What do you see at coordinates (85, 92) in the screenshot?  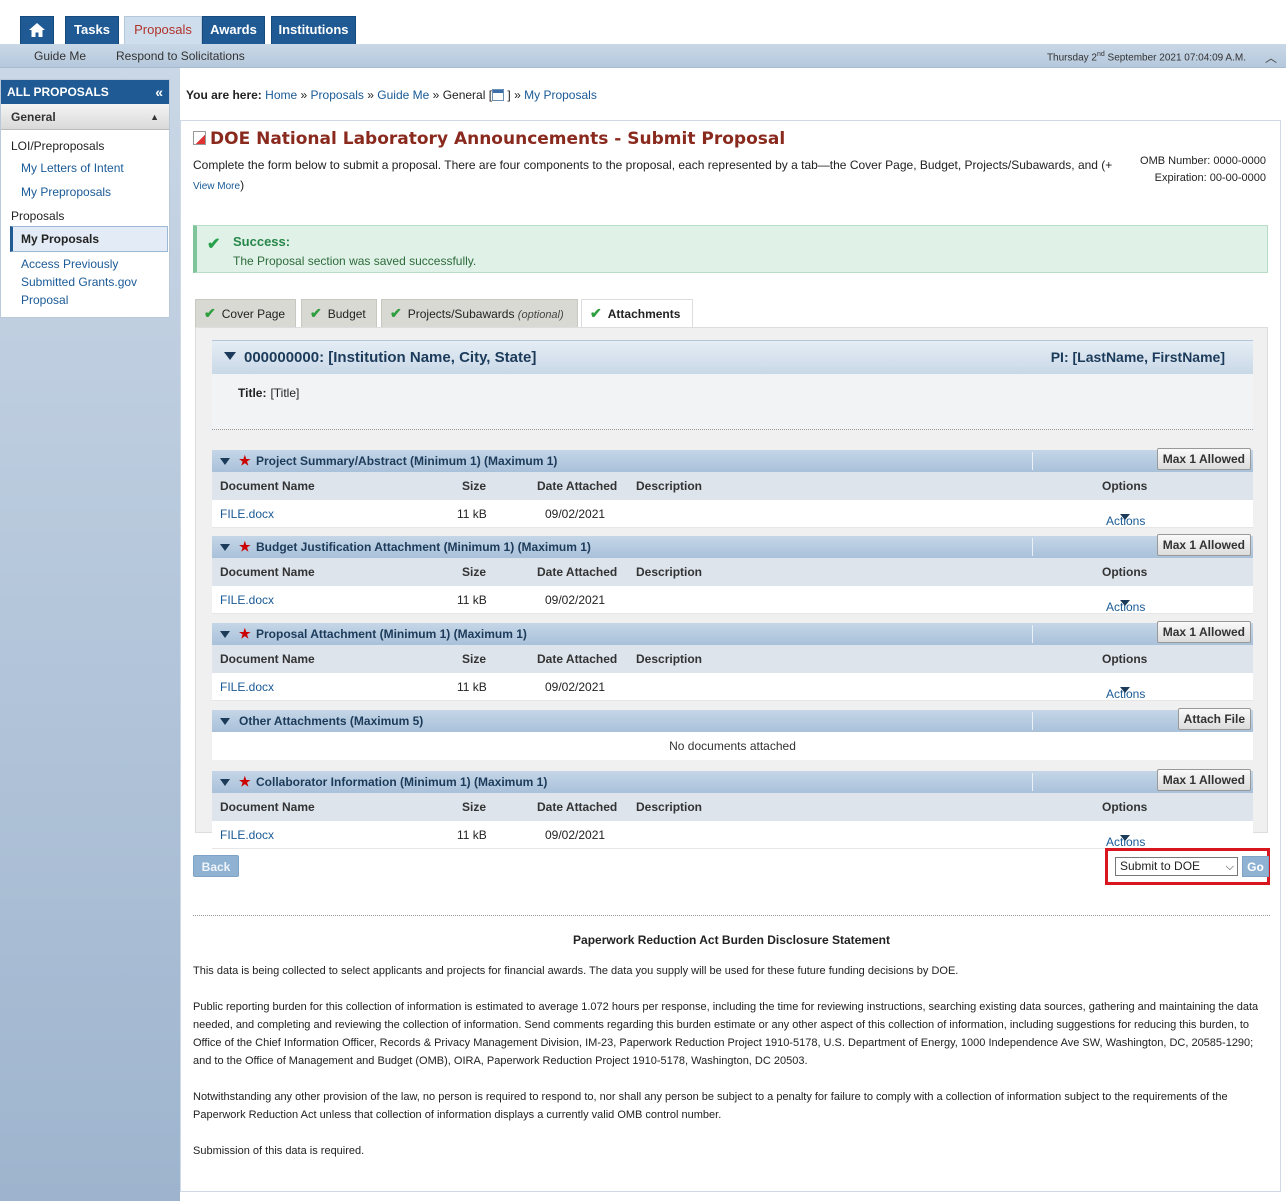 I see `sidebar-header: ALL PROPOSALS «` at bounding box center [85, 92].